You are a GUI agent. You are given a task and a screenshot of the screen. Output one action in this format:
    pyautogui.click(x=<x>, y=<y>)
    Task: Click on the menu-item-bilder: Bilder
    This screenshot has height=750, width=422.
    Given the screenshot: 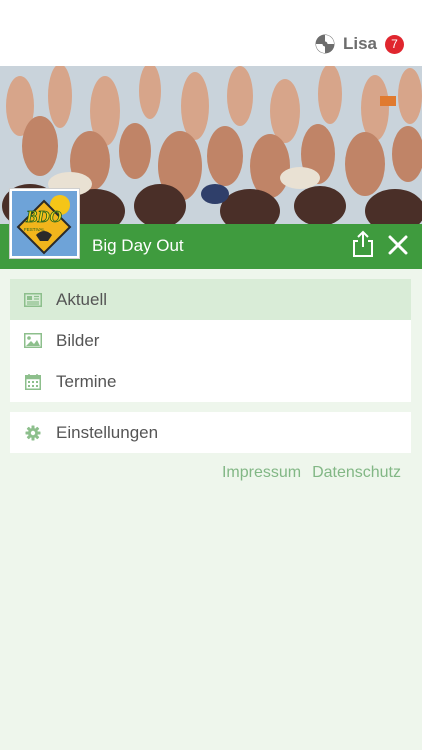 What is the action you would take?
    pyautogui.click(x=210, y=340)
    